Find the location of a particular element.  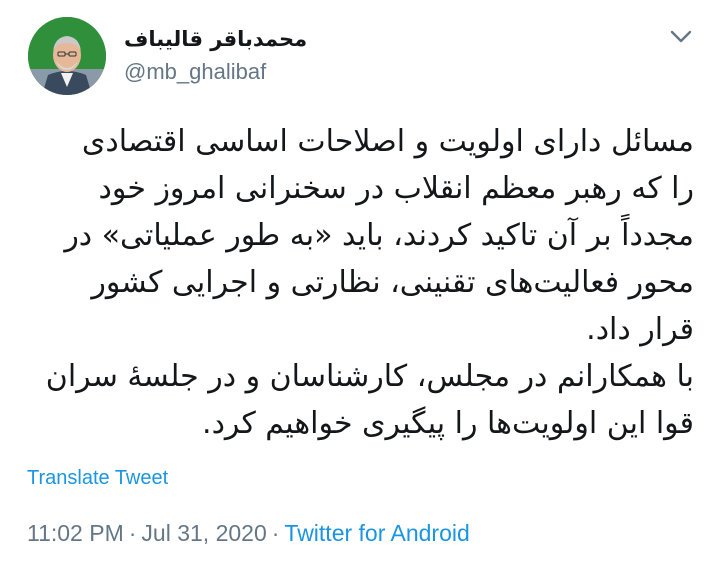

avatar is located at coordinates (67, 56).